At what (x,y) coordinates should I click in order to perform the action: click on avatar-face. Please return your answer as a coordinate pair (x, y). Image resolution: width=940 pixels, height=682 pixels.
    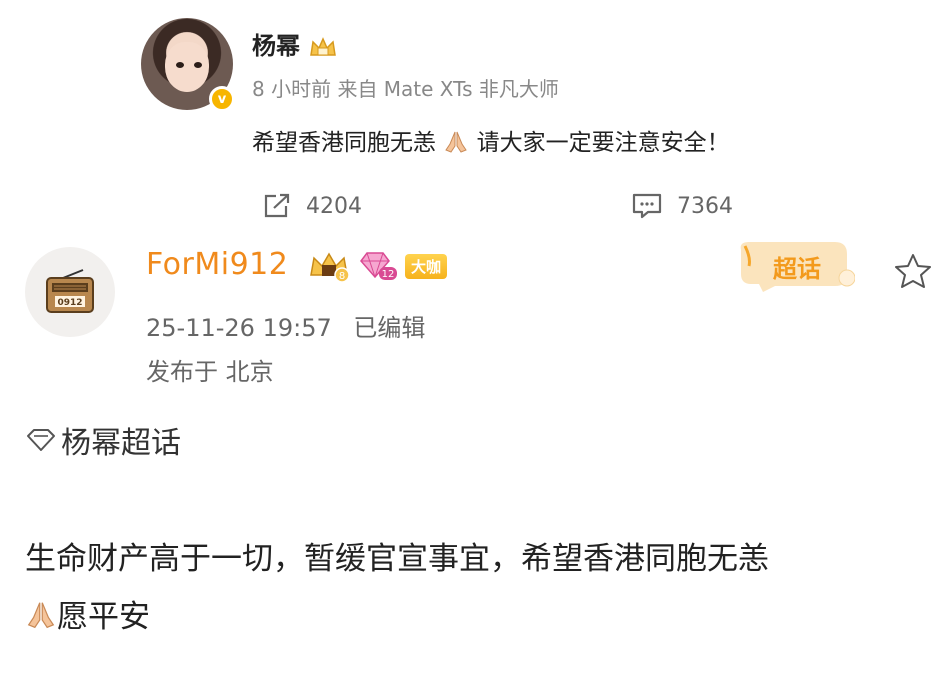
    Looking at the image, I should click on (187, 67).